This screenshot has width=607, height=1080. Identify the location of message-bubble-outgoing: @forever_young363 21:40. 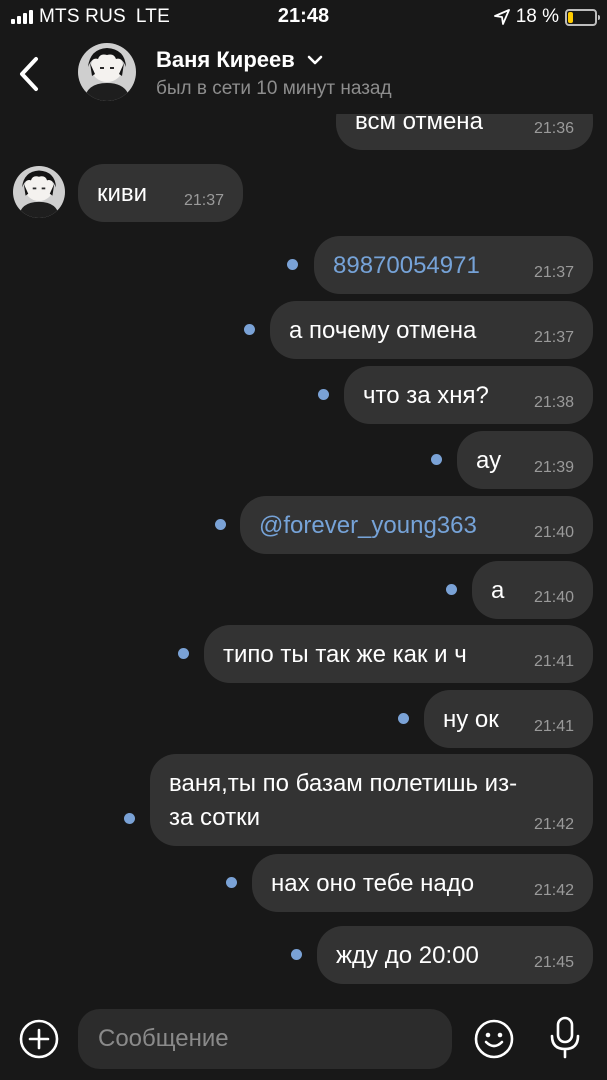
(416, 525).